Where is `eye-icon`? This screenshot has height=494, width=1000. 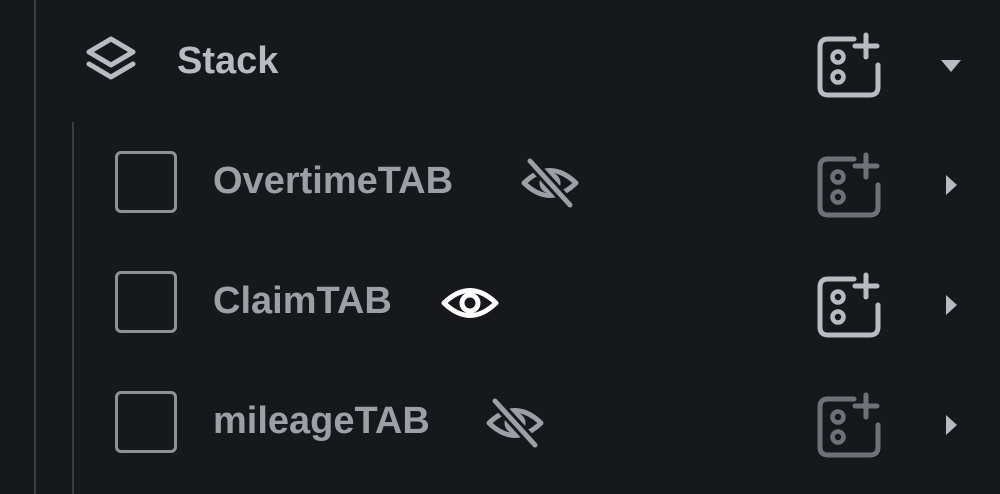
eye-icon is located at coordinates (470, 303).